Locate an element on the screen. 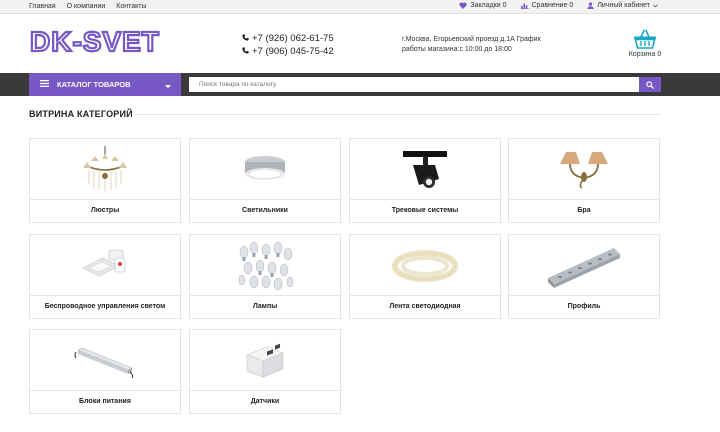 Image resolution: width=720 pixels, height=432 pixels. phone-line-2: +7 (906) 045-75-42 is located at coordinates (288, 51).